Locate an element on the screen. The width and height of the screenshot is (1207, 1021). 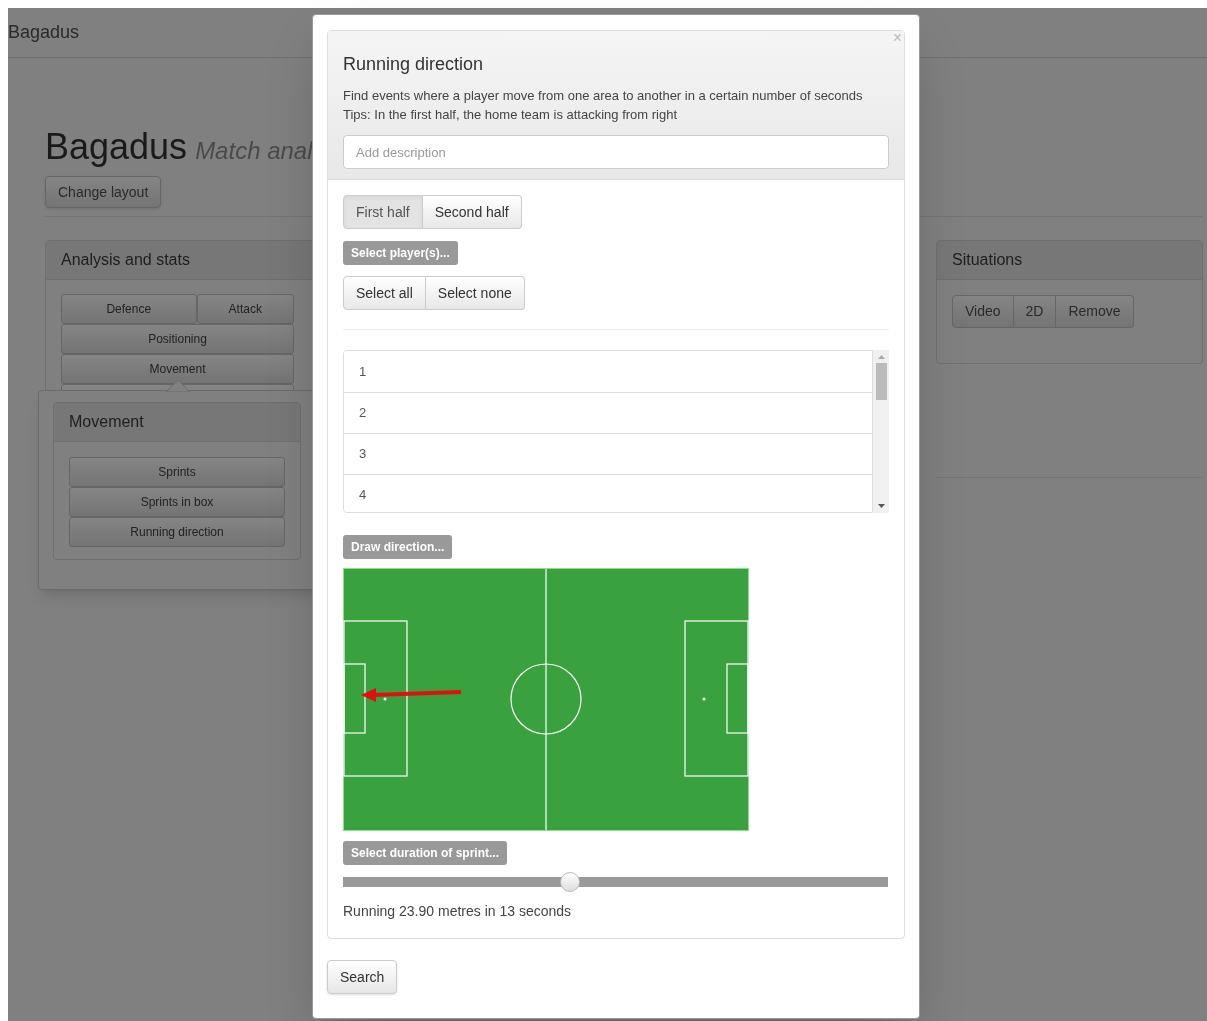
slider-thumb is located at coordinates (570, 882).